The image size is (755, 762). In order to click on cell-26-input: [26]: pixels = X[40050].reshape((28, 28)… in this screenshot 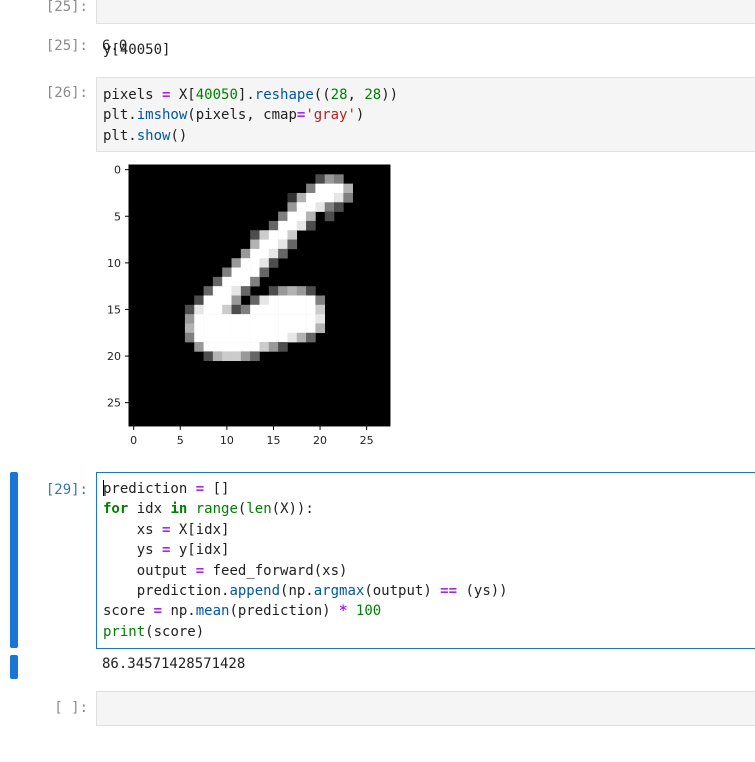, I will do `click(377, 115)`.